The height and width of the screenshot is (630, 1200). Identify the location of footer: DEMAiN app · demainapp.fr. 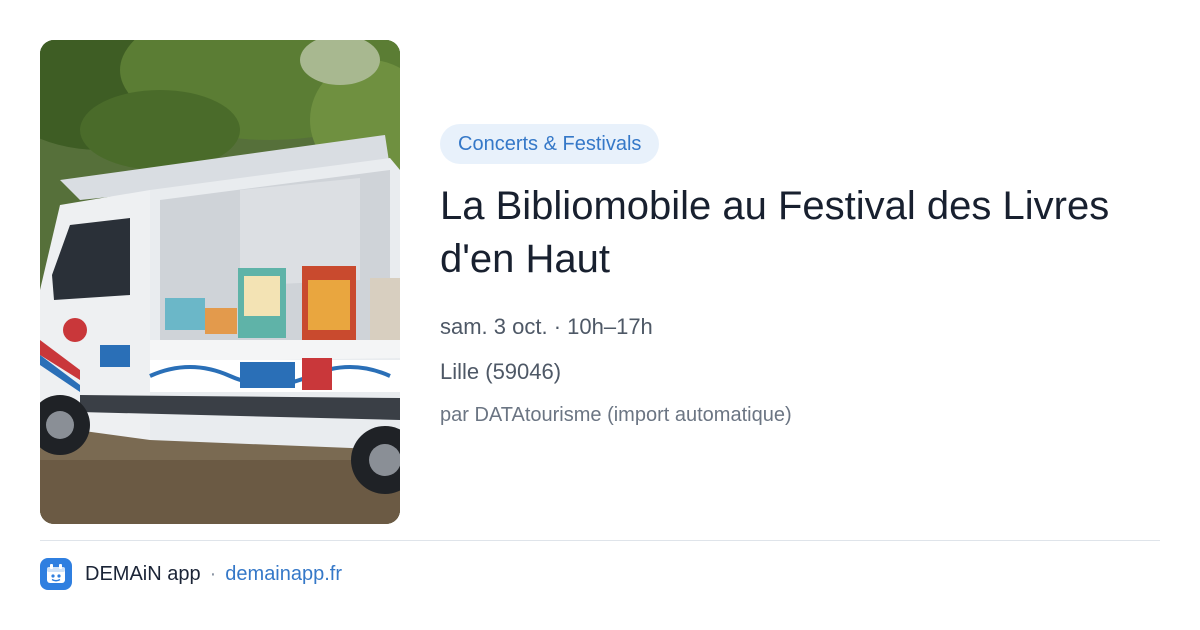
(191, 574).